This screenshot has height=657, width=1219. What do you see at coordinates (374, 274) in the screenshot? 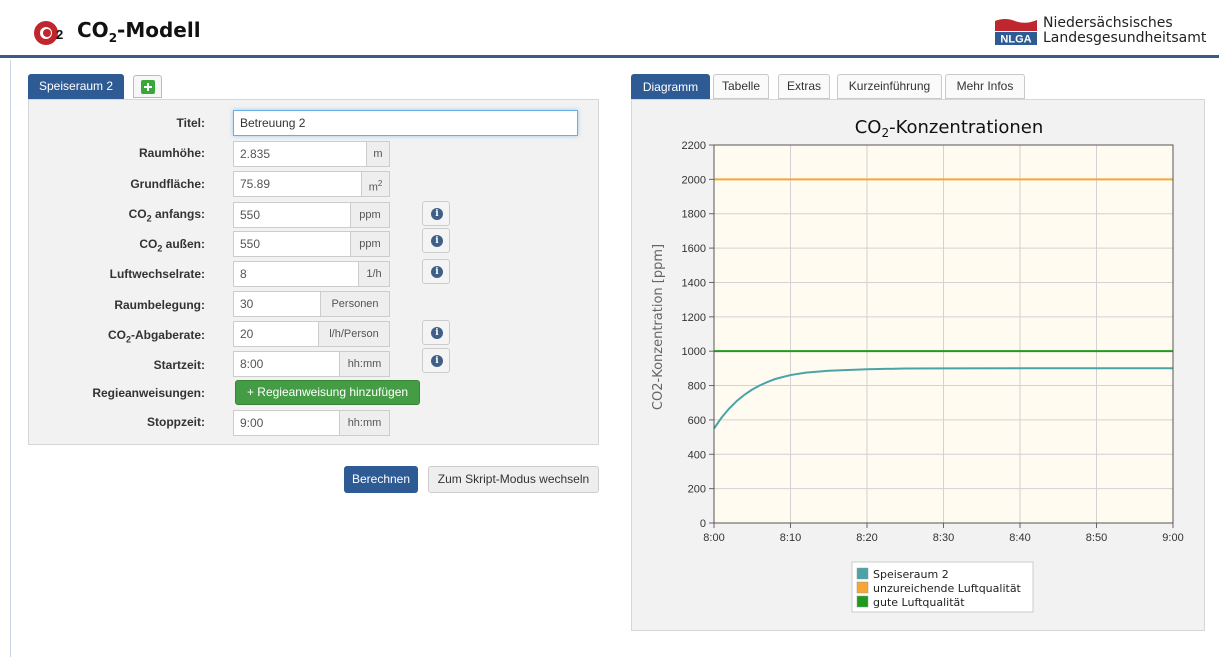
I see `luftwechselrate-unit: 1/h` at bounding box center [374, 274].